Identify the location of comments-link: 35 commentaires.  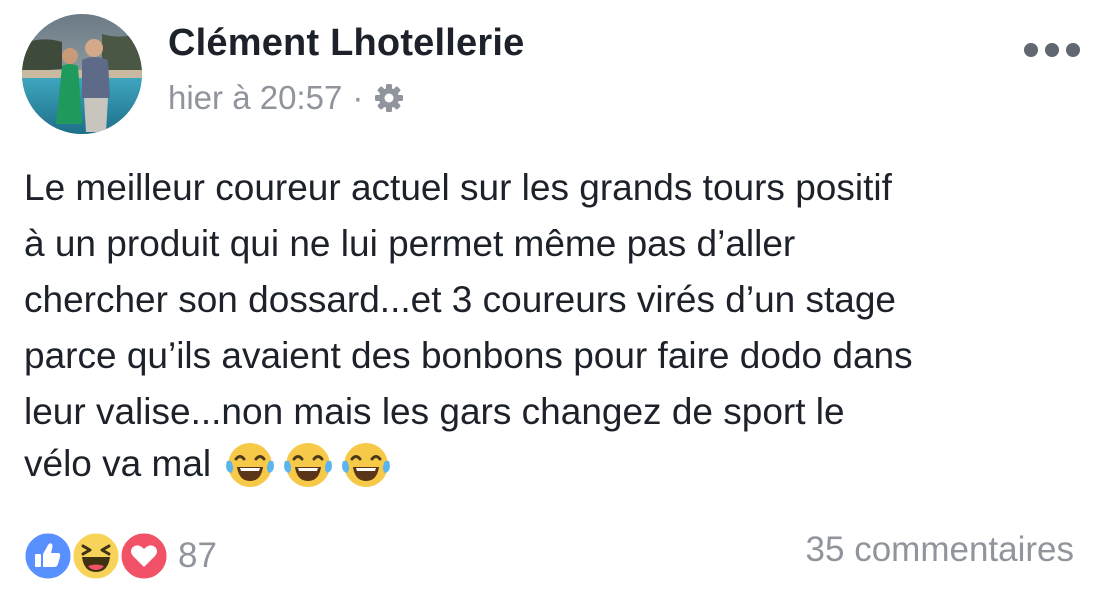
(940, 550).